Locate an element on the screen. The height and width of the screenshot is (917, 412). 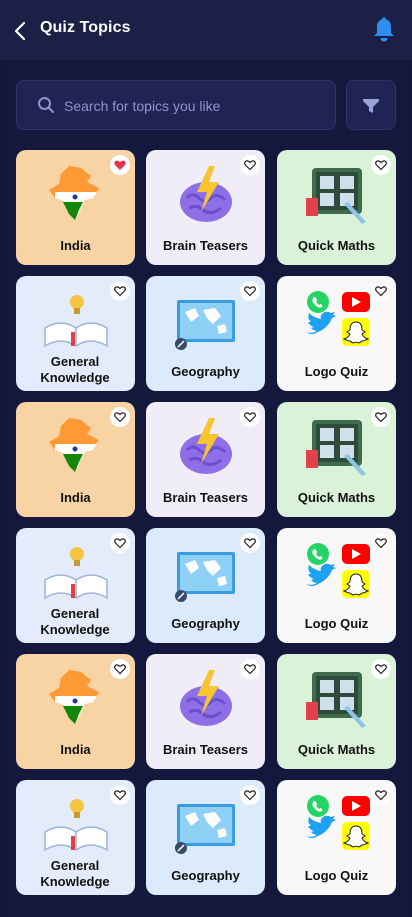
heart-filled-icon is located at coordinates (120, 165).